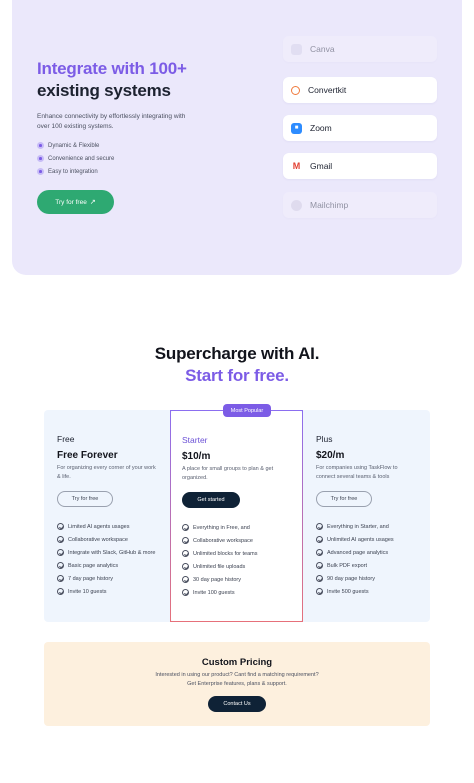 Image resolution: width=474 pixels, height=783 pixels. What do you see at coordinates (295, 90) in the screenshot?
I see `convertkit-logo-icon` at bounding box center [295, 90].